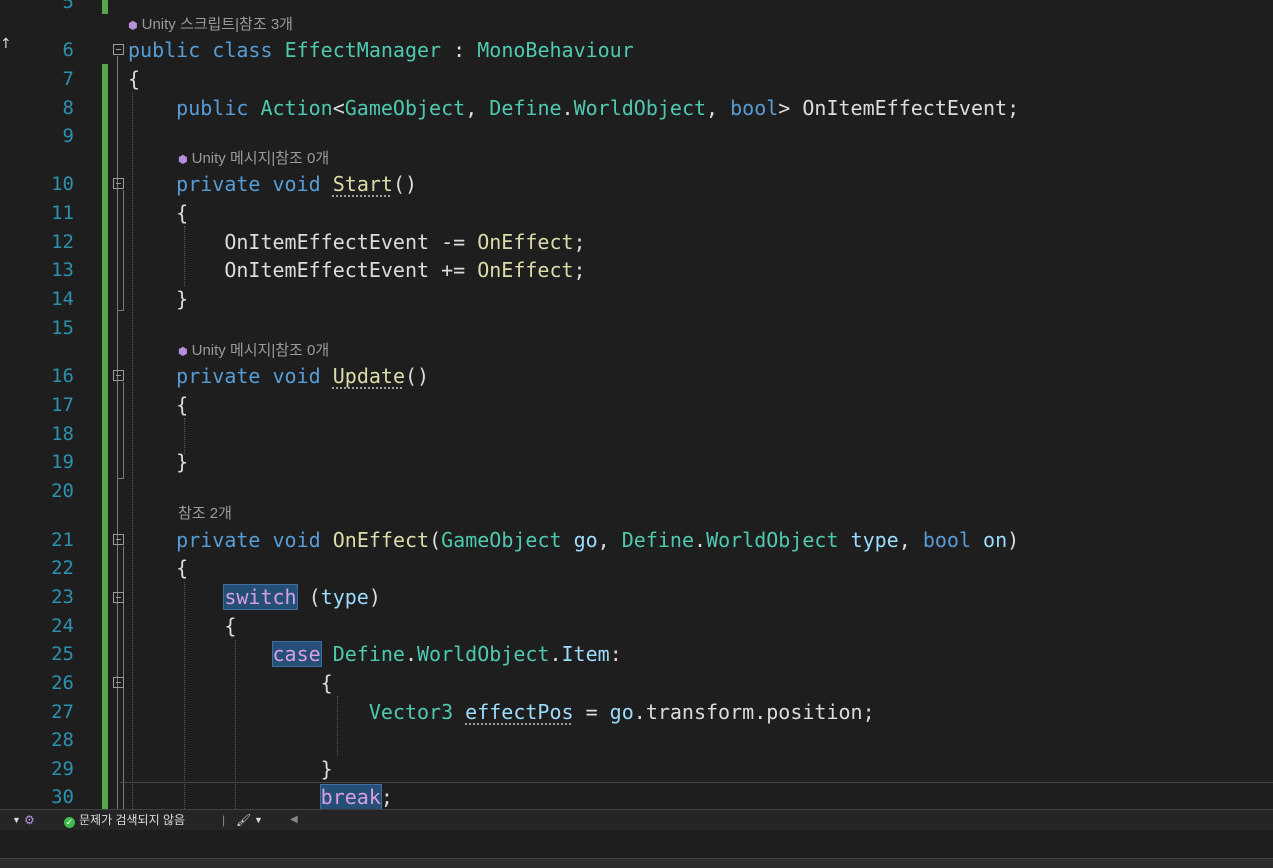 This screenshot has height=868, width=1273. What do you see at coordinates (272, 184) in the screenshot?
I see `code-line: private void Start()` at bounding box center [272, 184].